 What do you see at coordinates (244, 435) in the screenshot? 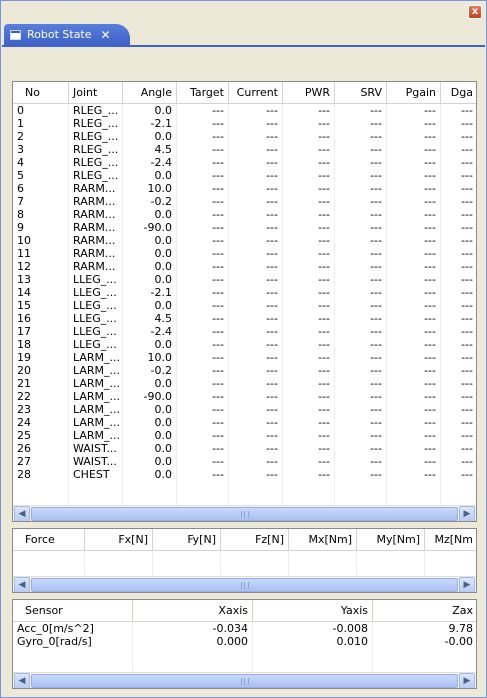
I see `table-row: 25 LARM_... 0.0 --- --- --- --- --- ---` at bounding box center [244, 435].